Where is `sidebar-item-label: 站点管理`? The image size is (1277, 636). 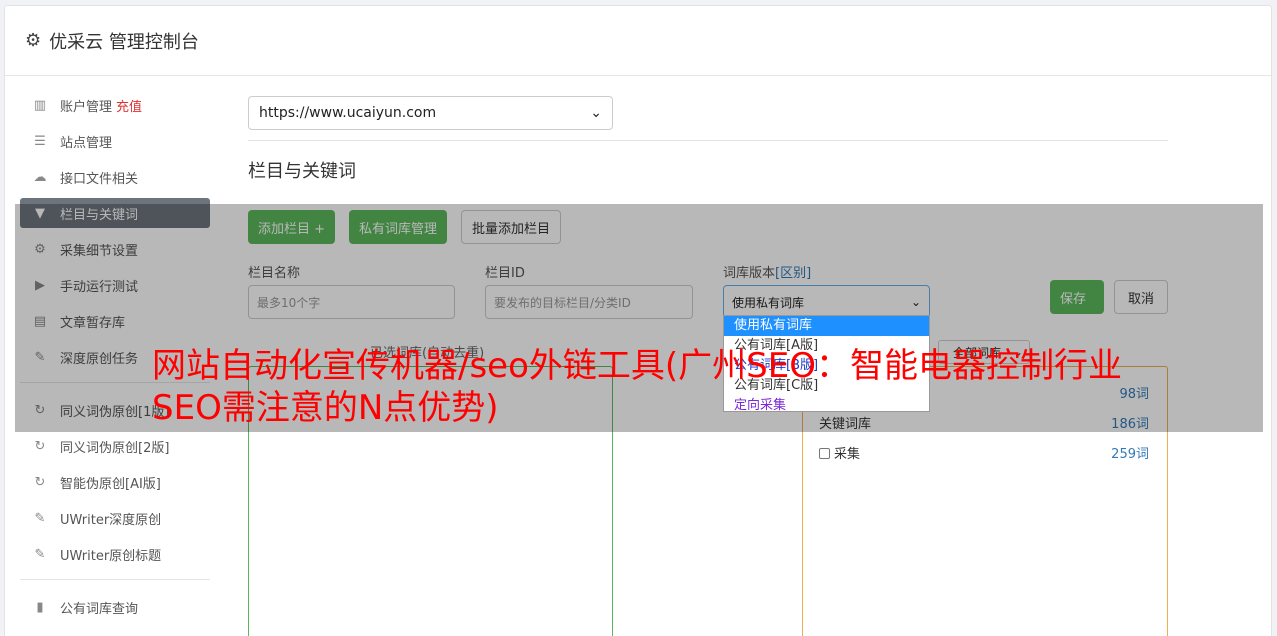 sidebar-item-label: 站点管理 is located at coordinates (86, 143).